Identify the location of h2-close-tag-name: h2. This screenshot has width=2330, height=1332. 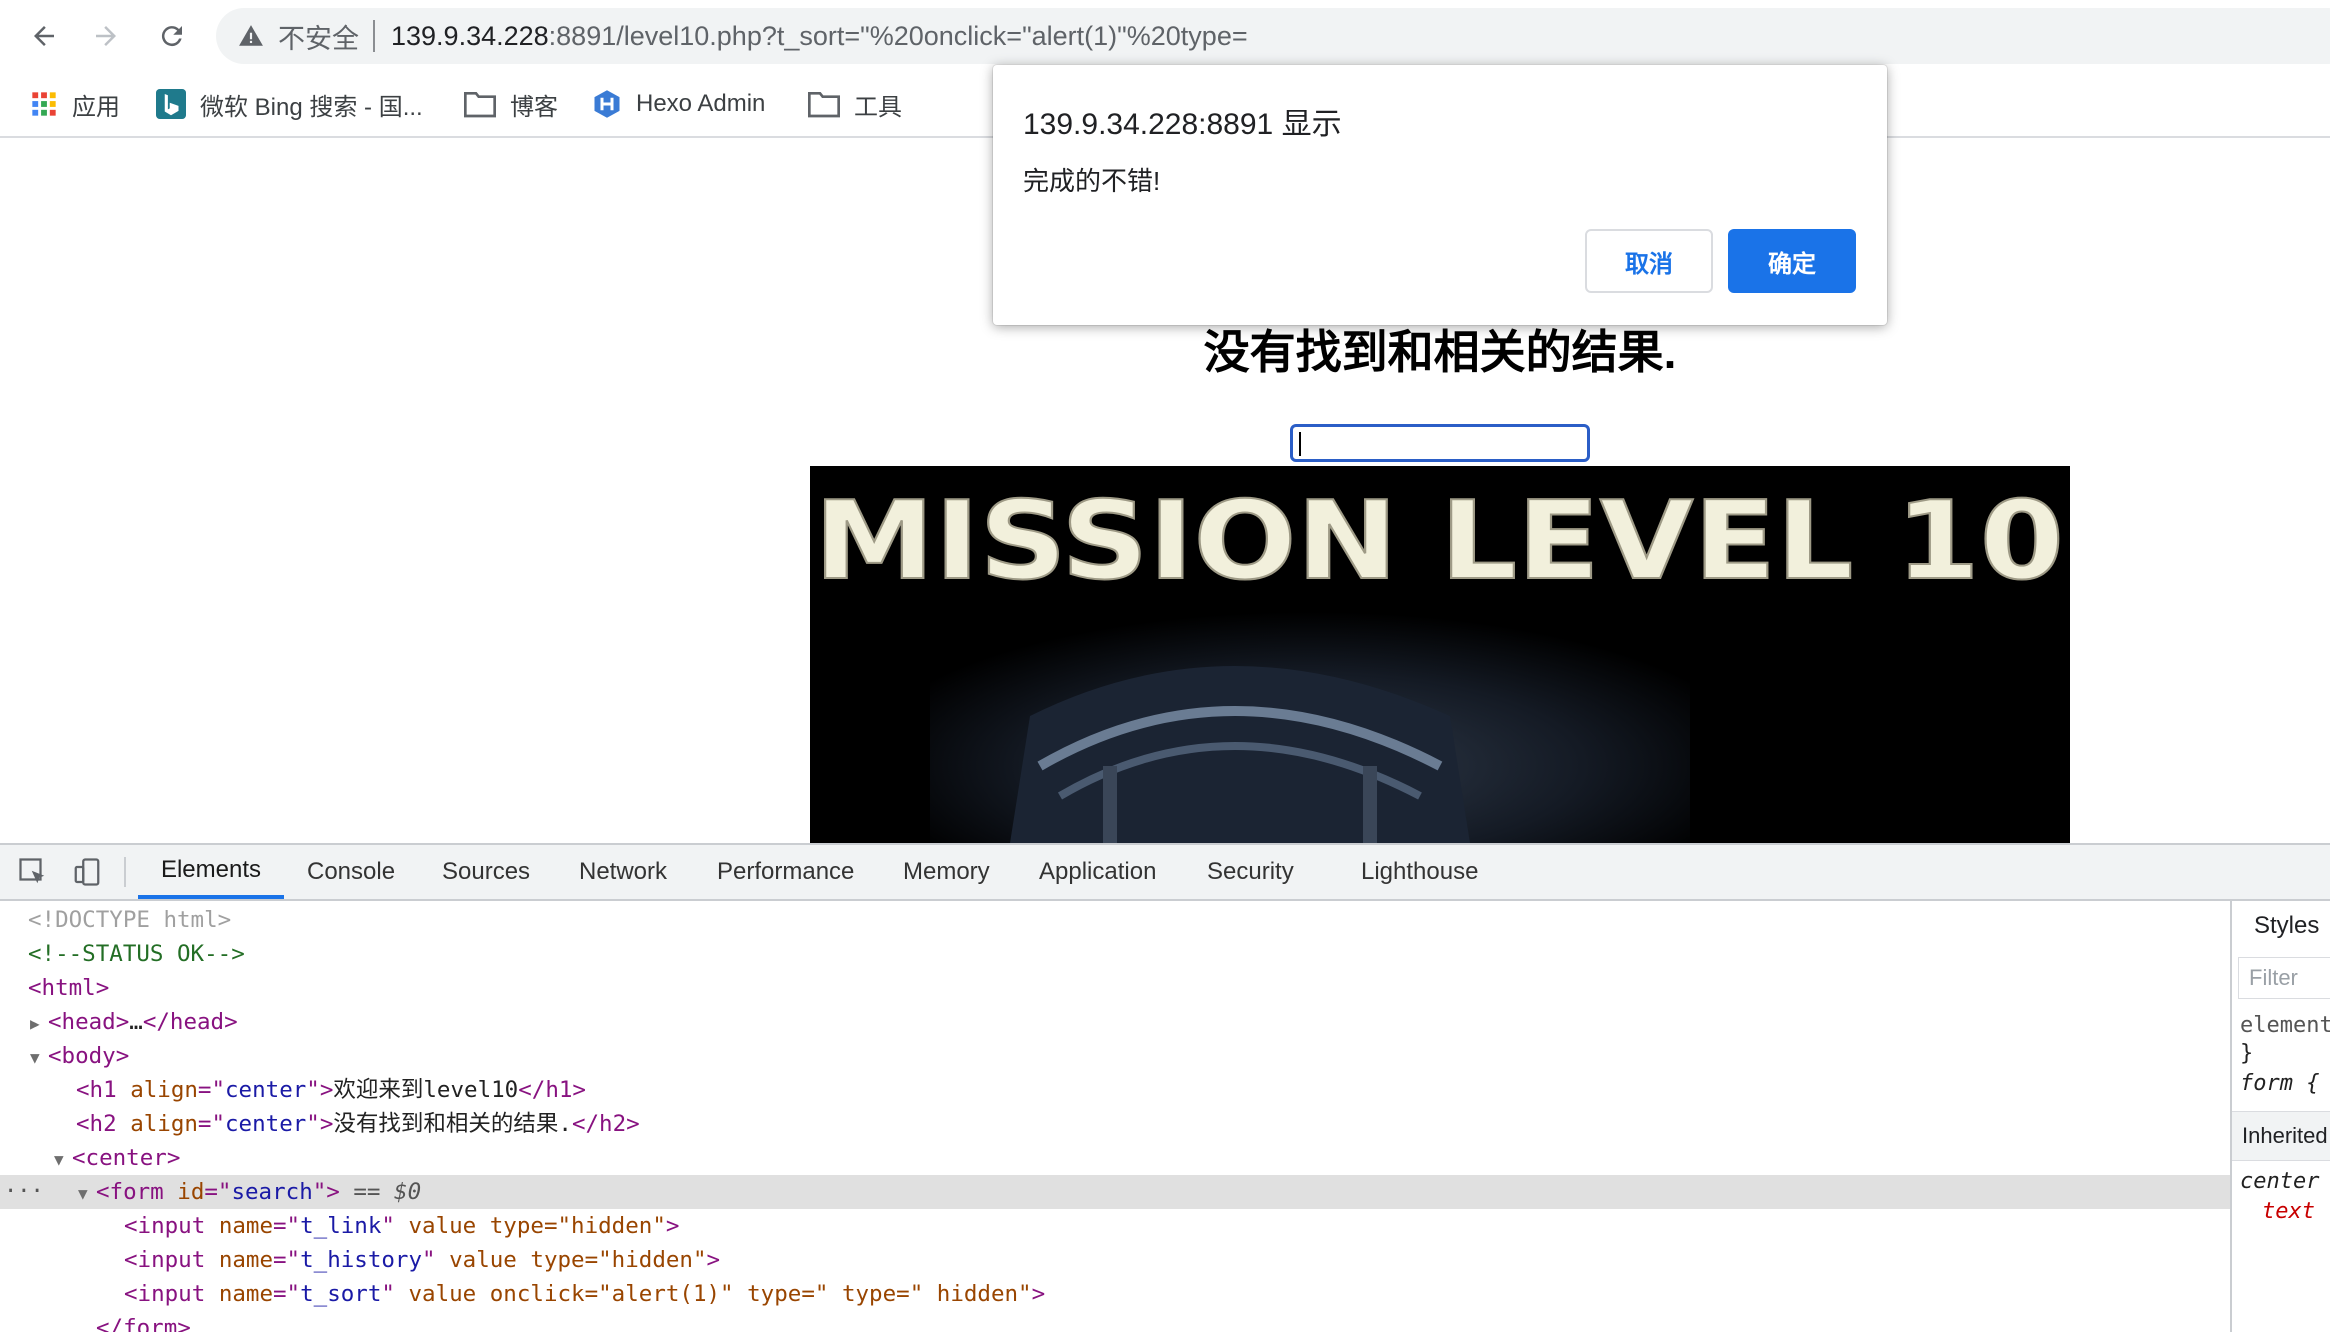
(613, 1124).